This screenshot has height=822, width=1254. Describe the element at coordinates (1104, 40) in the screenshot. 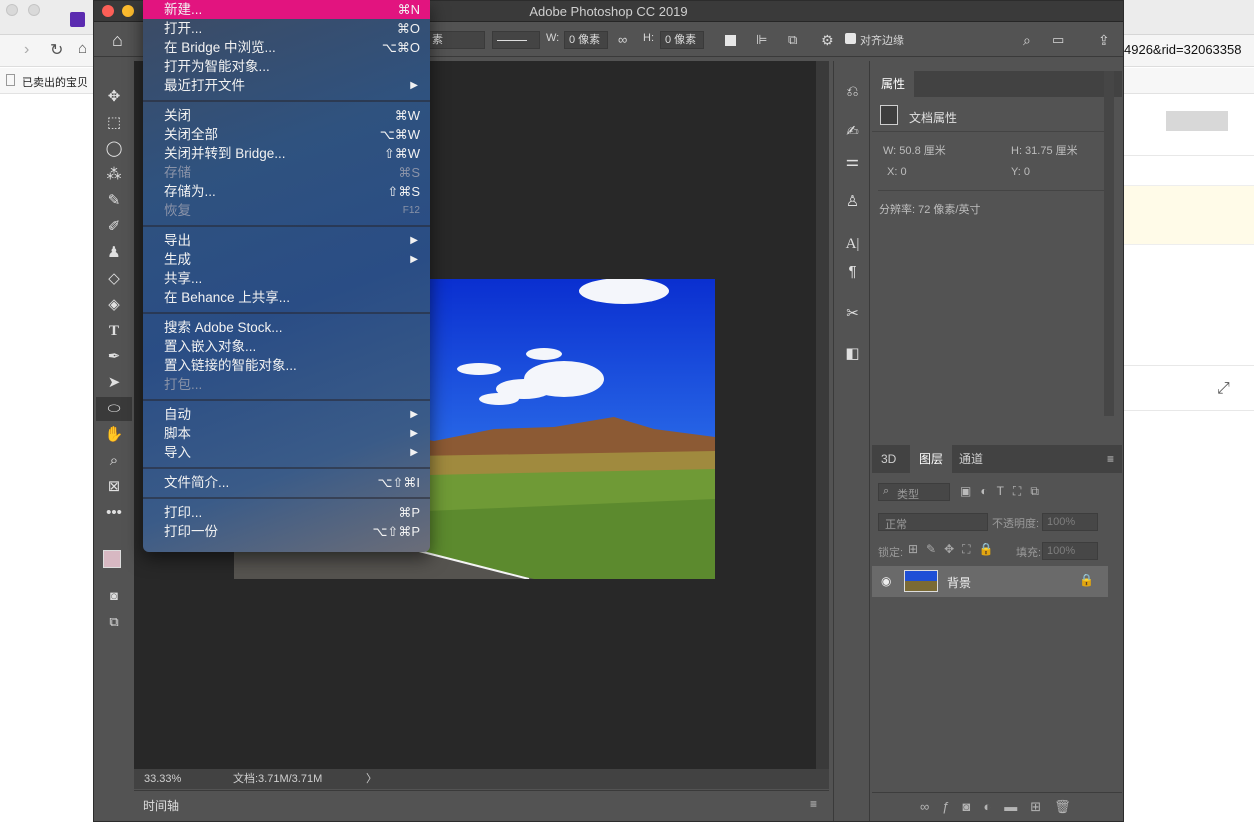

I see `share-icon: ⇪` at that location.